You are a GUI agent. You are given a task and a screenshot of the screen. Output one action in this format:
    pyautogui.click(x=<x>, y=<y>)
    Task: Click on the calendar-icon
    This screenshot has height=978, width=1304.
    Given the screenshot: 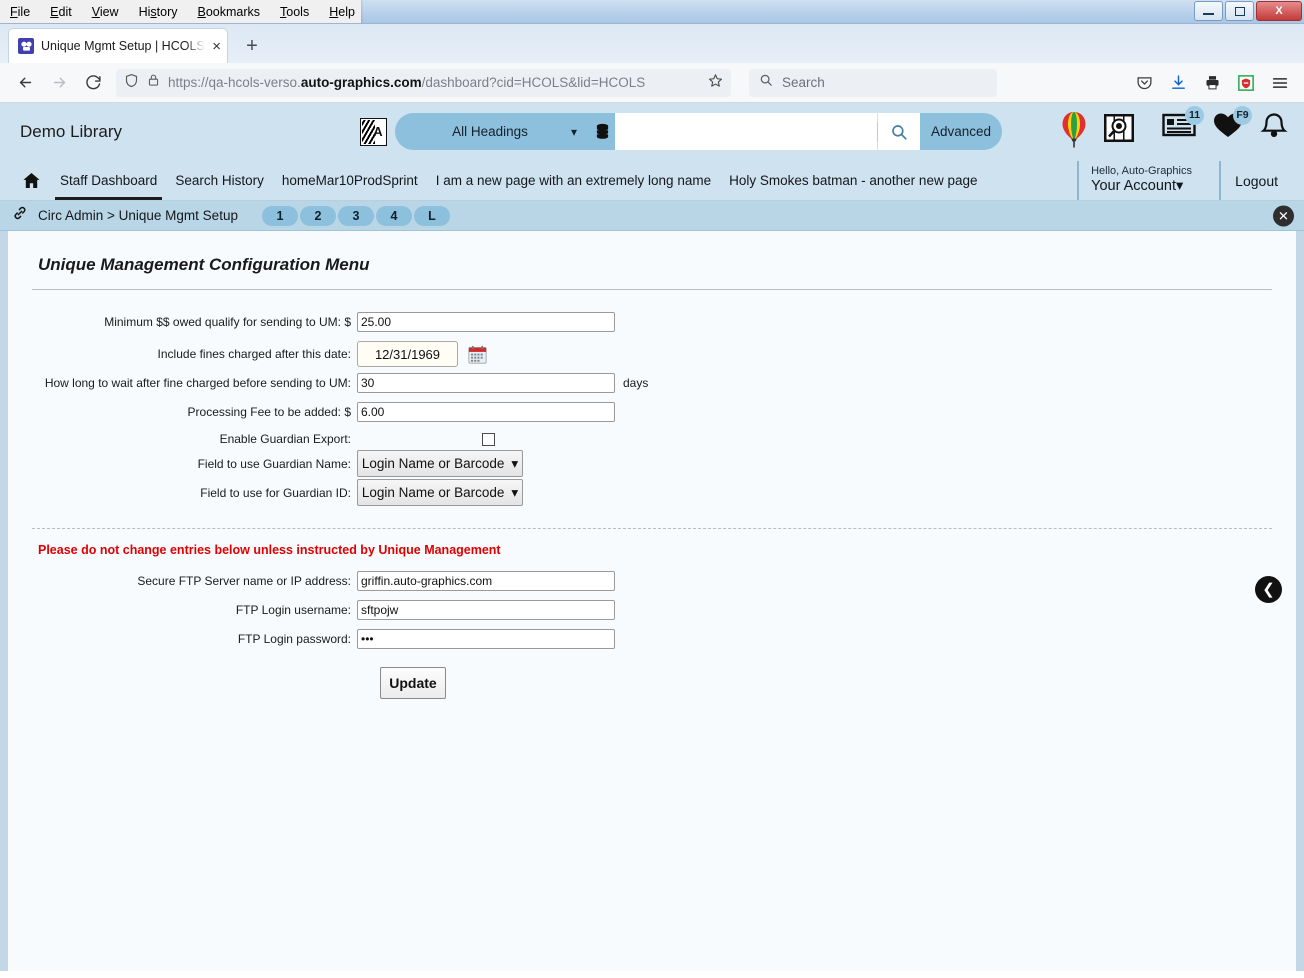 What is the action you would take?
    pyautogui.click(x=477, y=354)
    